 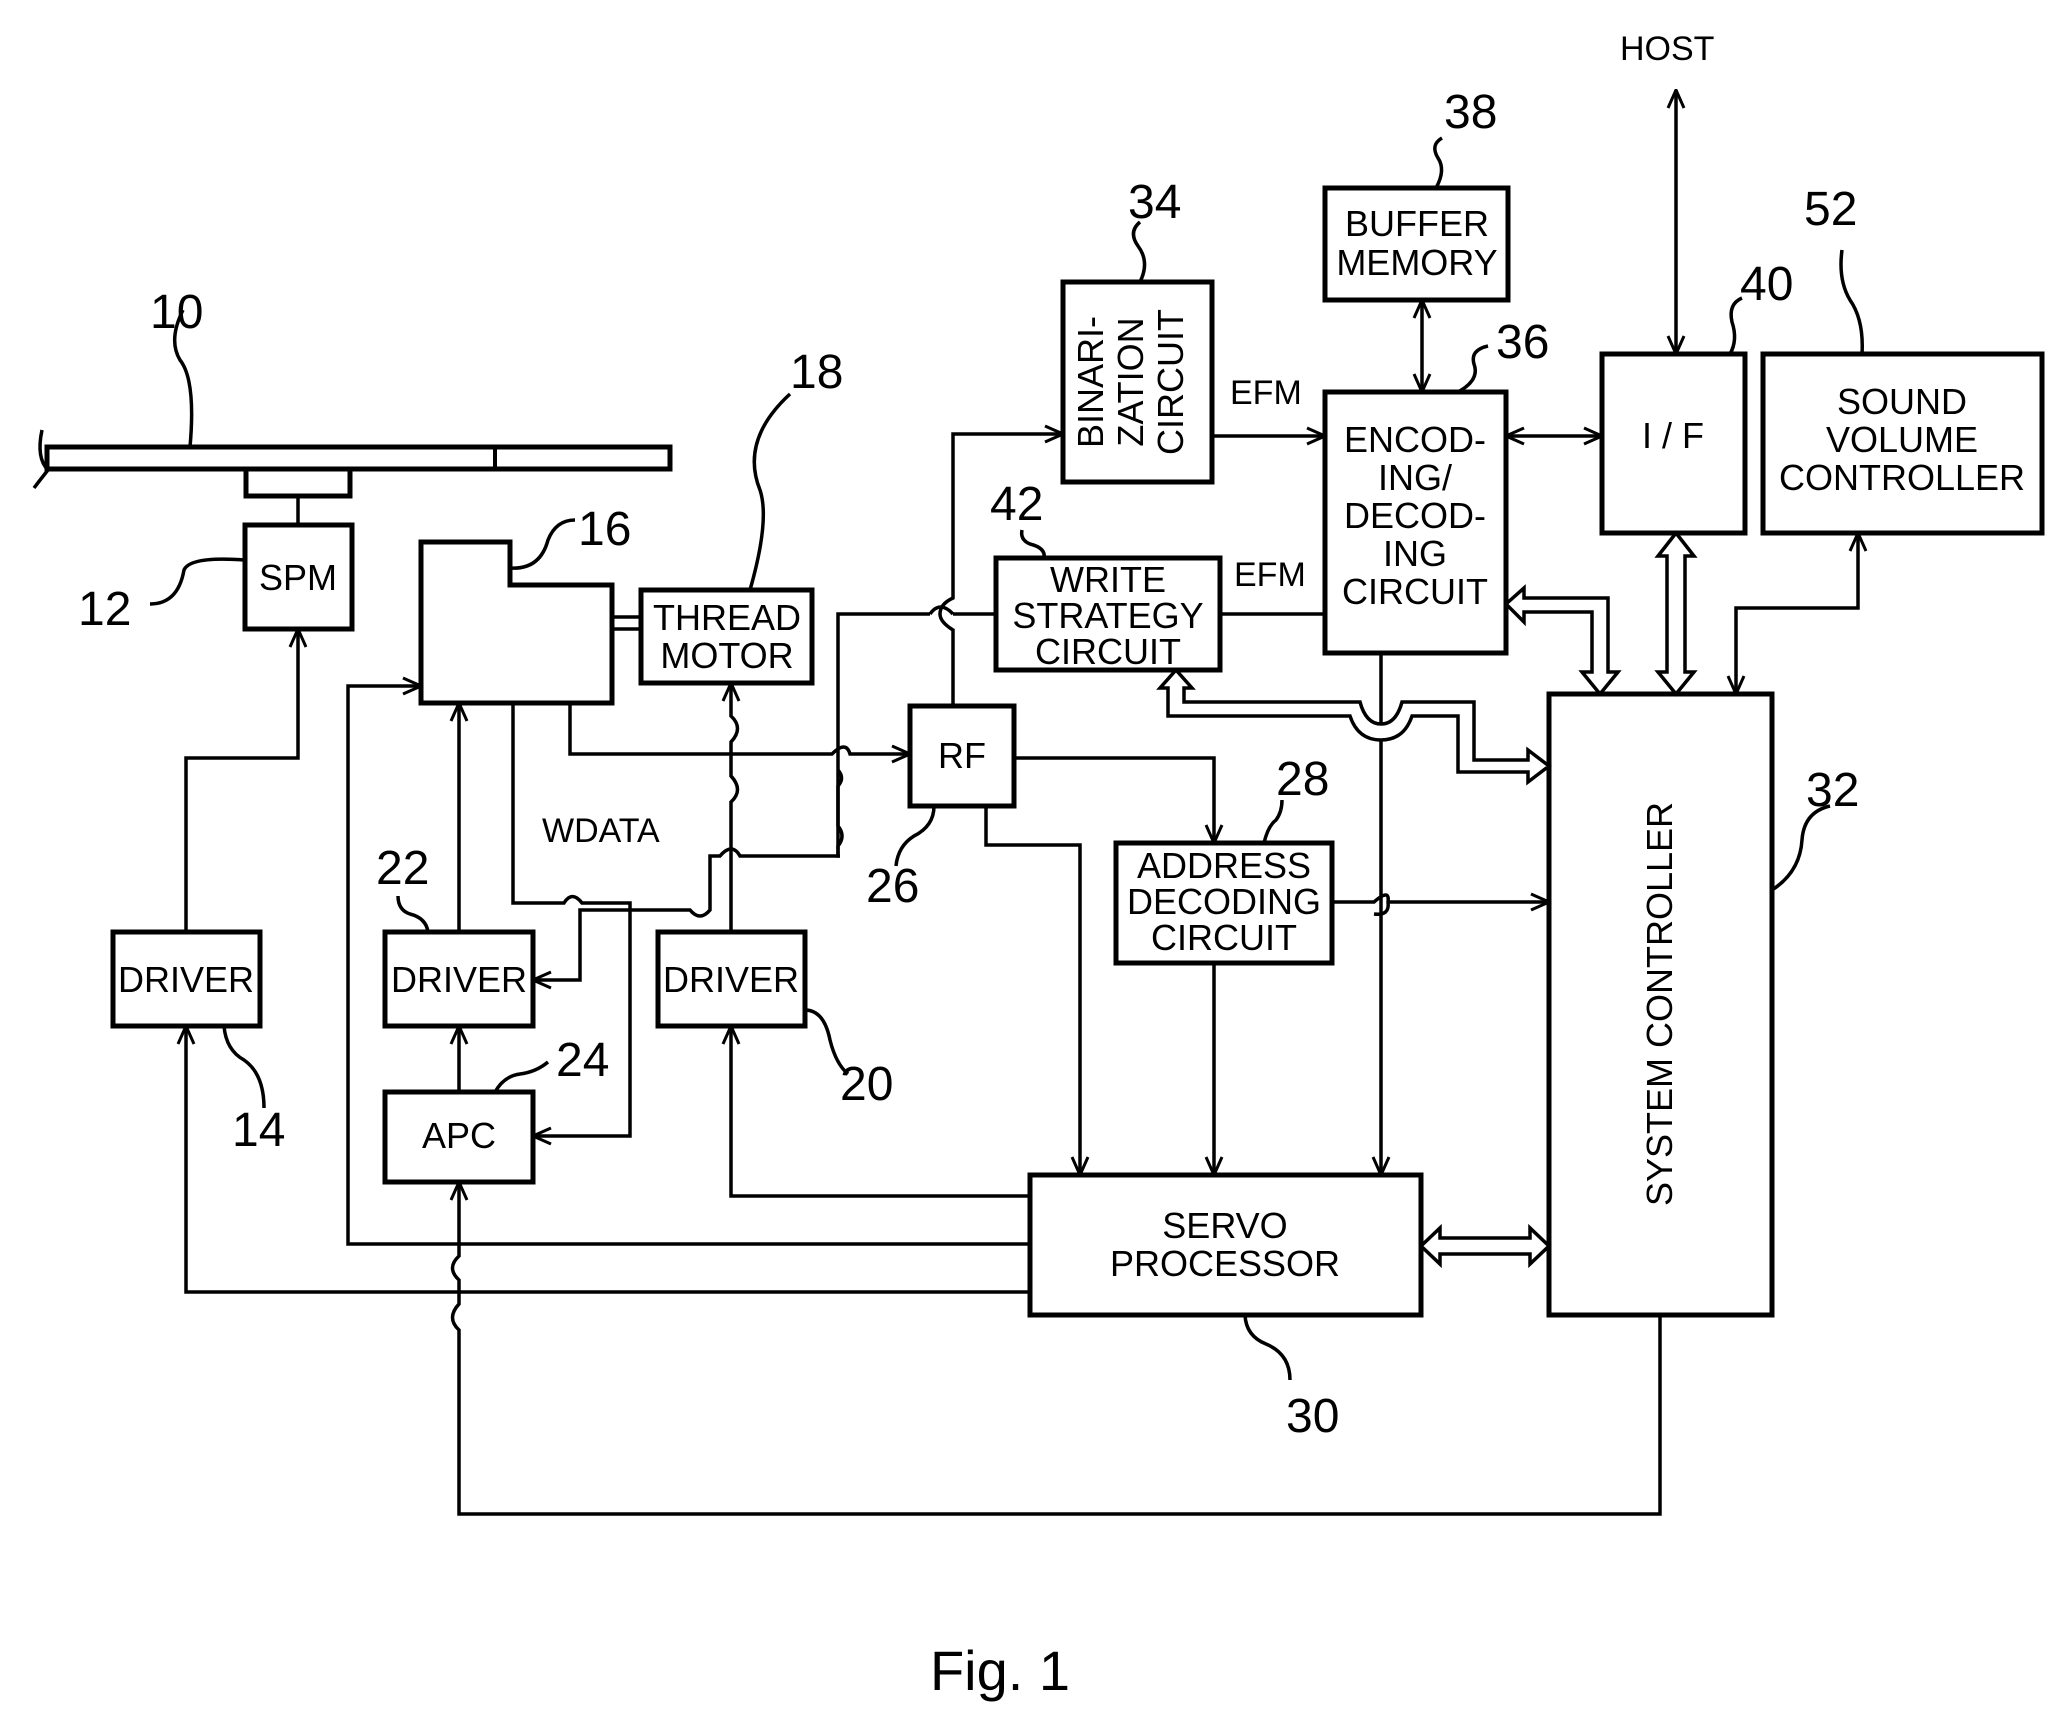 I want to click on bus-encdec-syscon, so click(x=1562, y=640).